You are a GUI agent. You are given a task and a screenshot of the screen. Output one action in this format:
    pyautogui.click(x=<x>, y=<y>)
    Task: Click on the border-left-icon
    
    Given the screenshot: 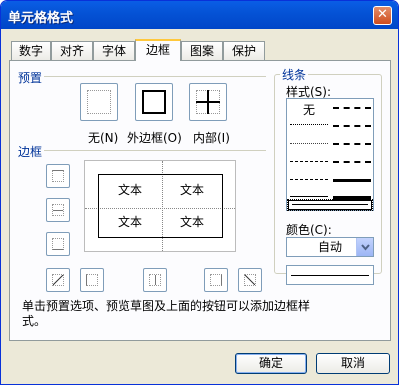 What is the action you would take?
    pyautogui.click(x=92, y=280)
    